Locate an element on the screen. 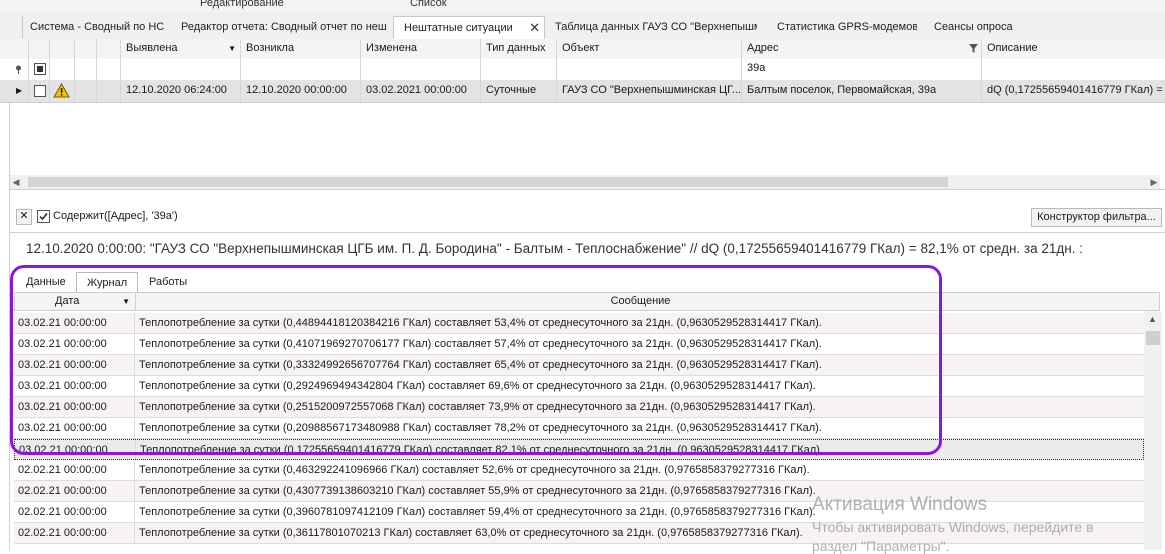 The image size is (1165, 554). row-select-cell is located at coordinates (39, 91).